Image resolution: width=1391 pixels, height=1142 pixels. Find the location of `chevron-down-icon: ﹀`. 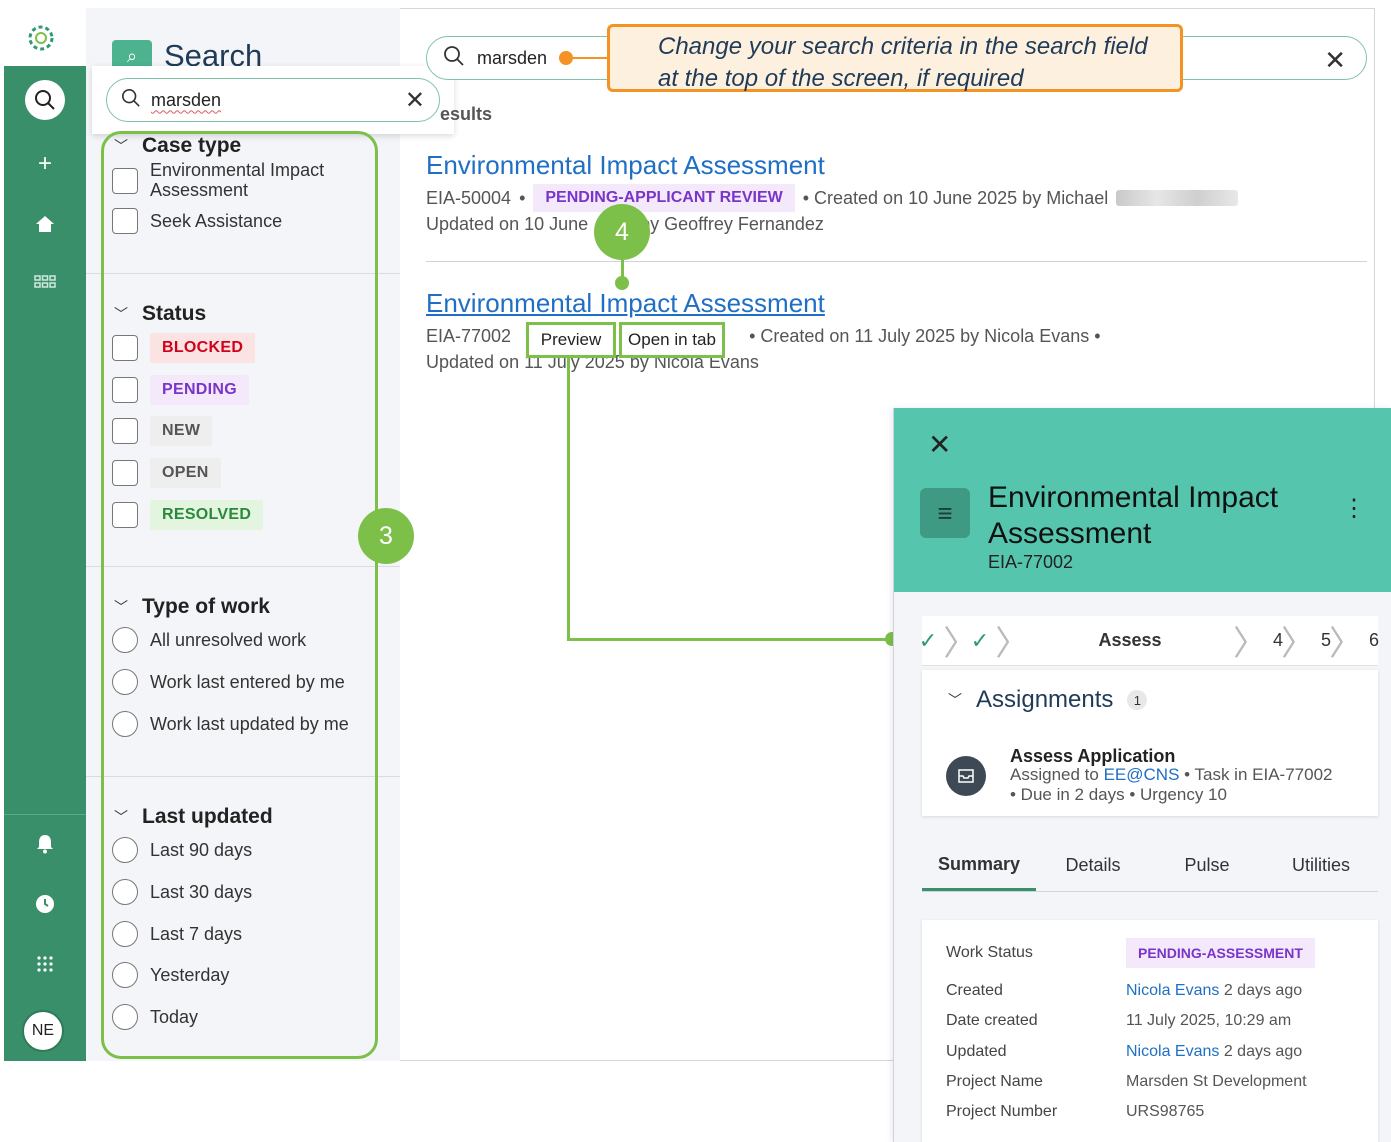

chevron-down-icon: ﹀ is located at coordinates (955, 700).